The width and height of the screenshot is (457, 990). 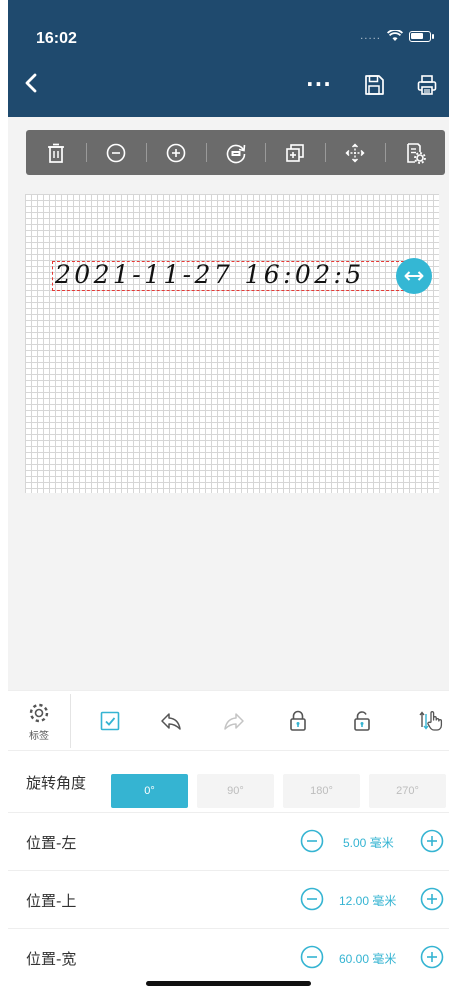 What do you see at coordinates (39, 736) in the screenshot?
I see `tag-label: 标签` at bounding box center [39, 736].